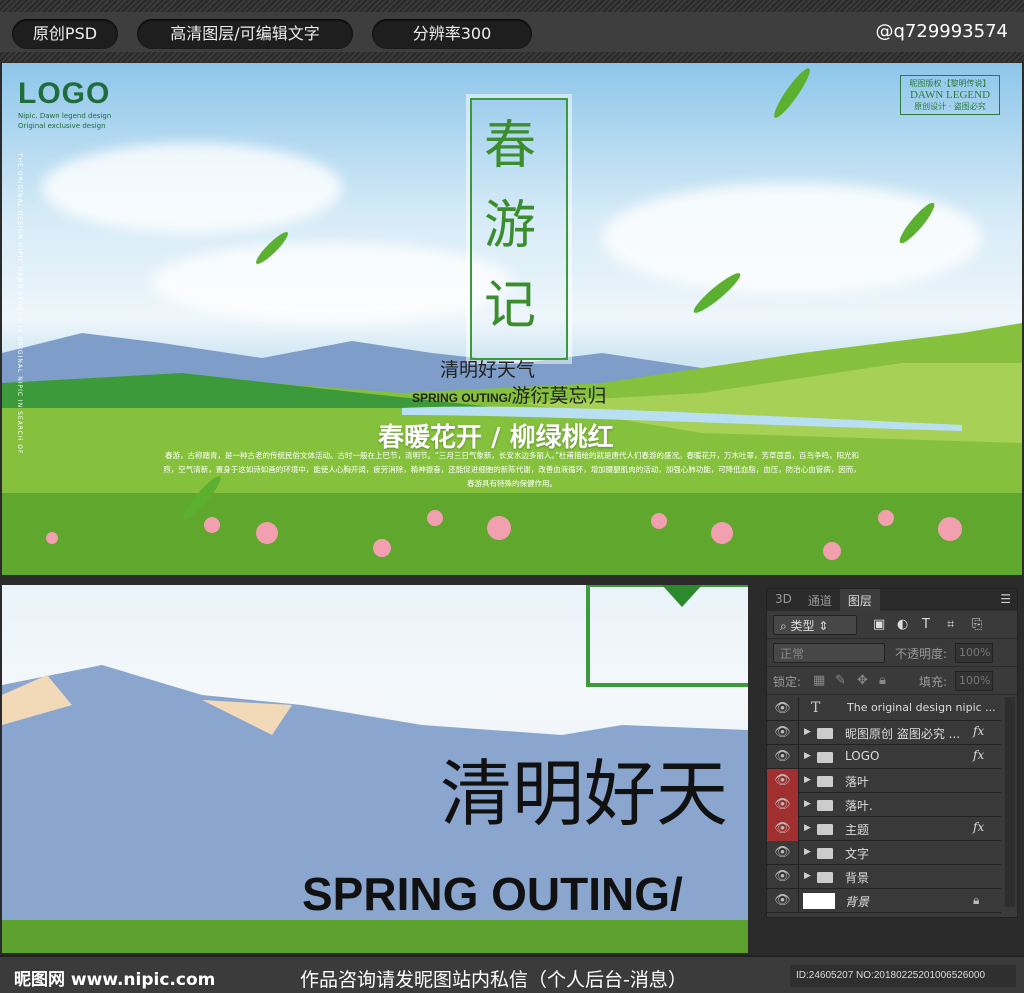  Describe the element at coordinates (921, 654) in the screenshot. I see `opacity-label: 不透明度:` at that location.